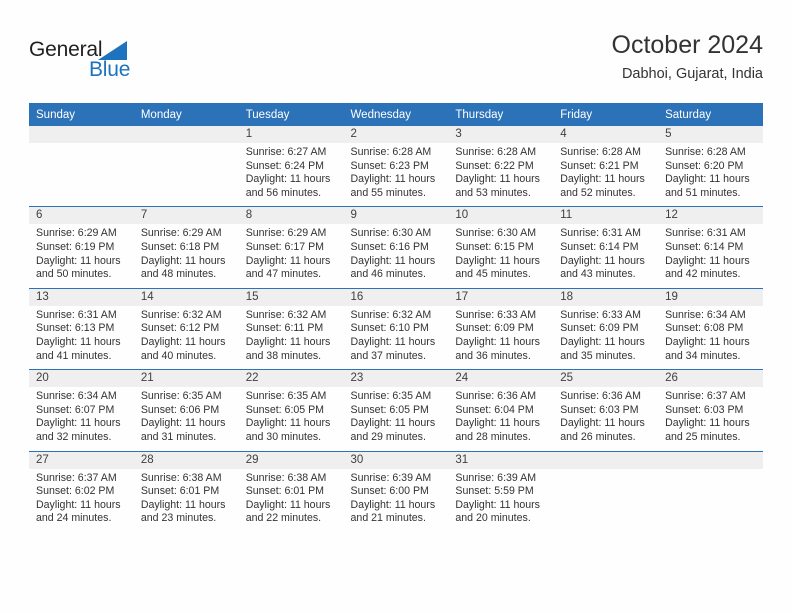 The image size is (792, 612). What do you see at coordinates (396, 460) in the screenshot?
I see `day-number: 30` at bounding box center [396, 460].